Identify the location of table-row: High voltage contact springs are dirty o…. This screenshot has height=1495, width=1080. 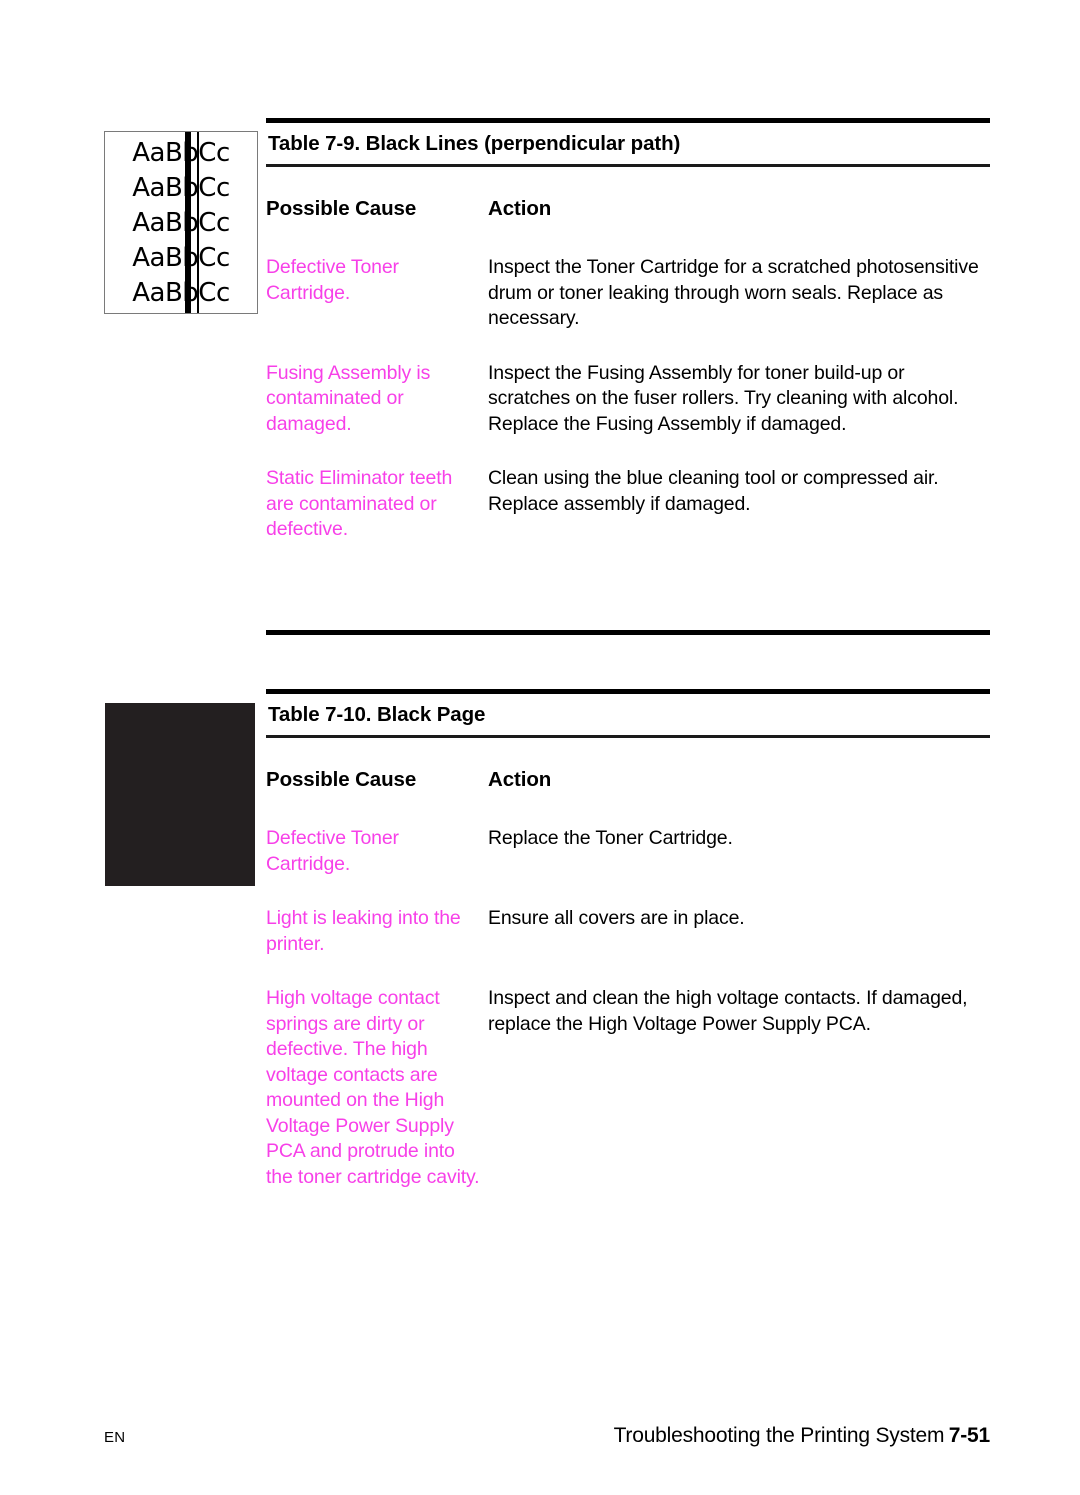
(628, 1088).